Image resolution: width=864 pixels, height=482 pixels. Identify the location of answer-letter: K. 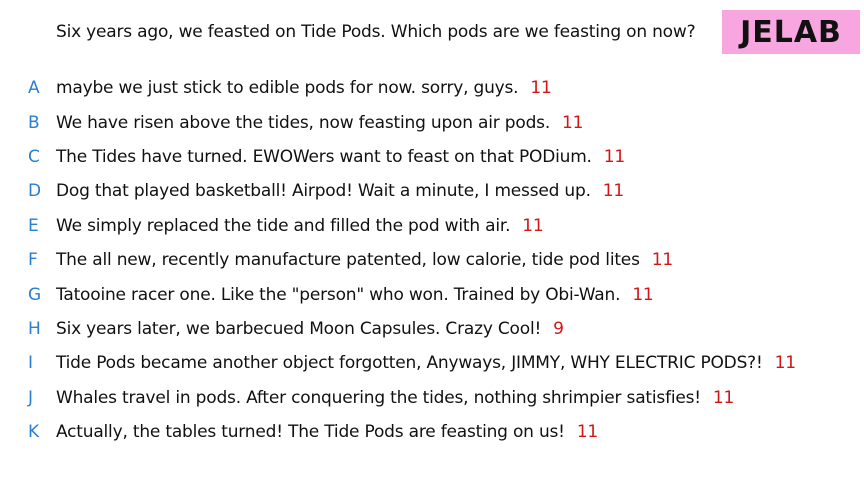
(34, 432).